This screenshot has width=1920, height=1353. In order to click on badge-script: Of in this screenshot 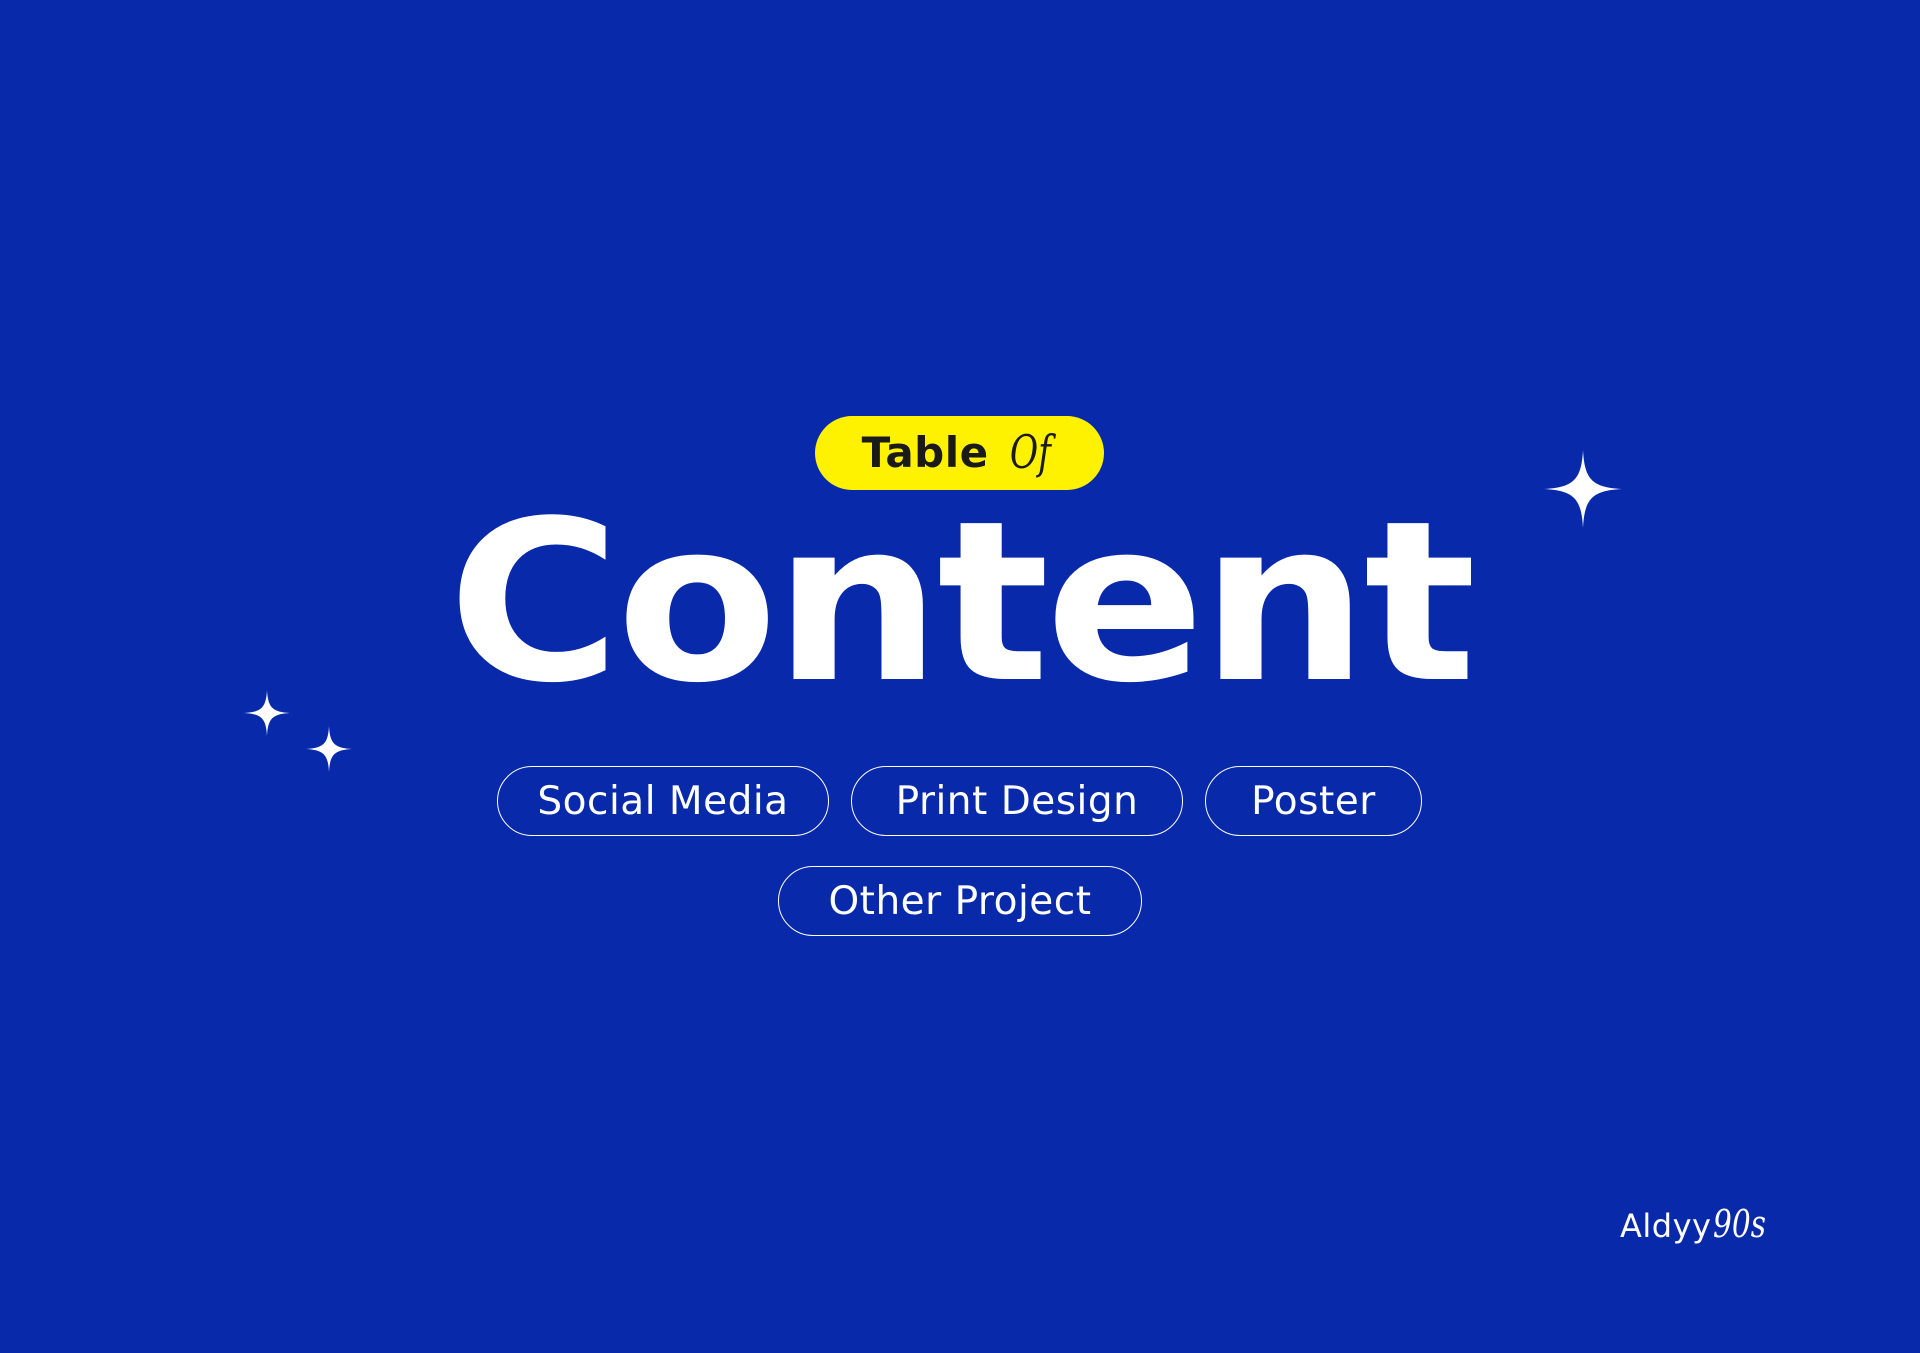, I will do `click(1030, 452)`.